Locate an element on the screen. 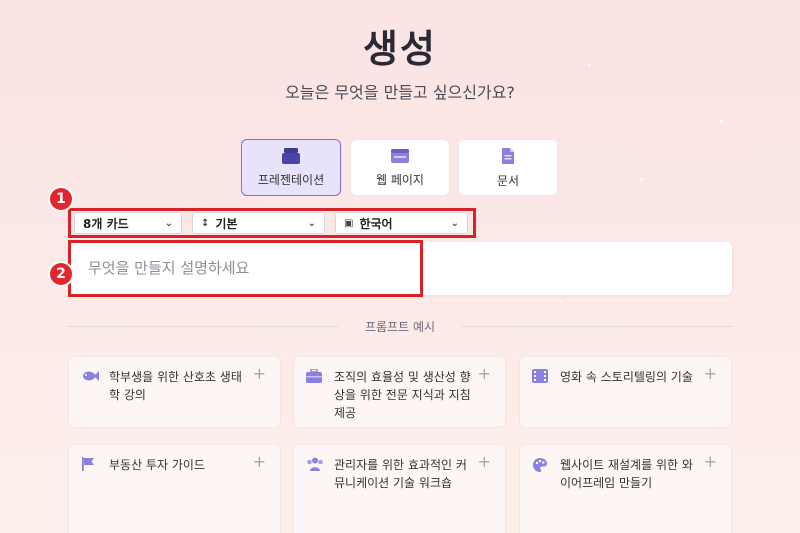 This screenshot has height=533, width=800. example-card: 영화 속 스토리텔링의 기술 + is located at coordinates (625, 392).